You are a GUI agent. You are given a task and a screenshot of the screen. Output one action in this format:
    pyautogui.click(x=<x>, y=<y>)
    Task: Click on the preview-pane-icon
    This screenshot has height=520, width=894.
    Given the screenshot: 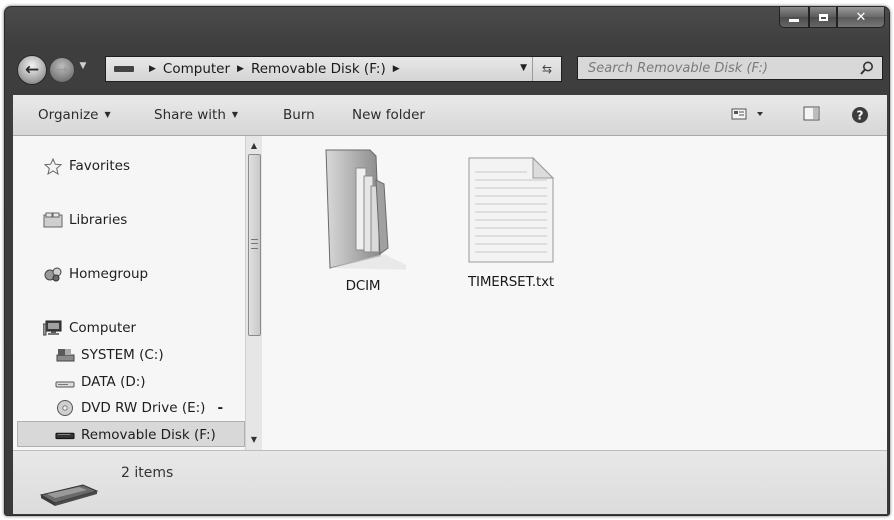 What is the action you would take?
    pyautogui.click(x=811, y=113)
    